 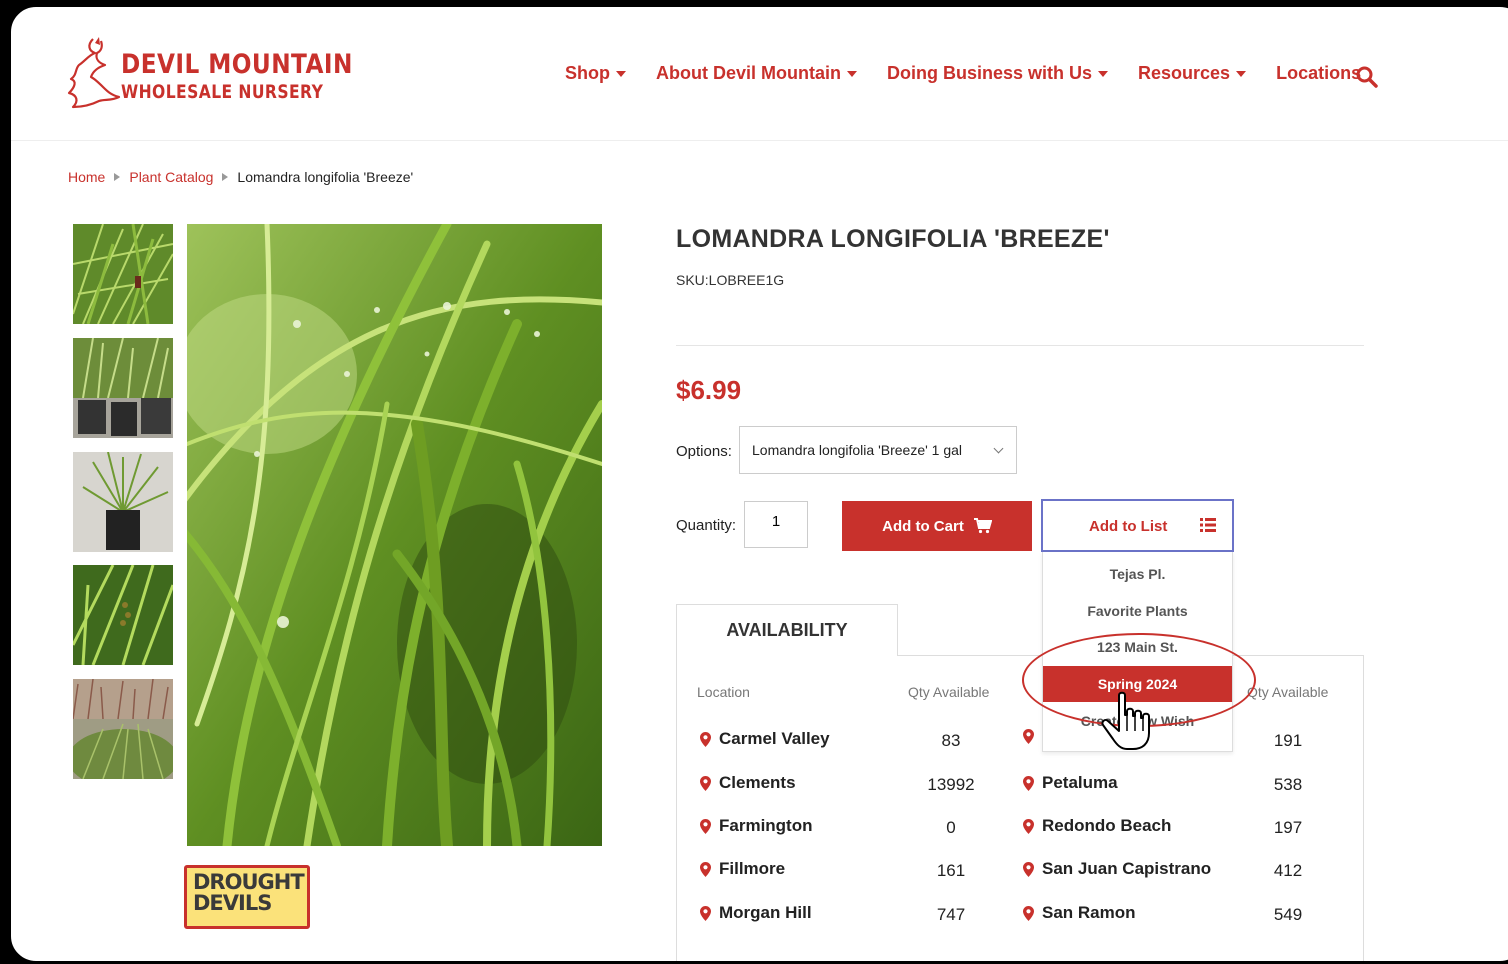 I want to click on divider, so click(x=1020, y=345).